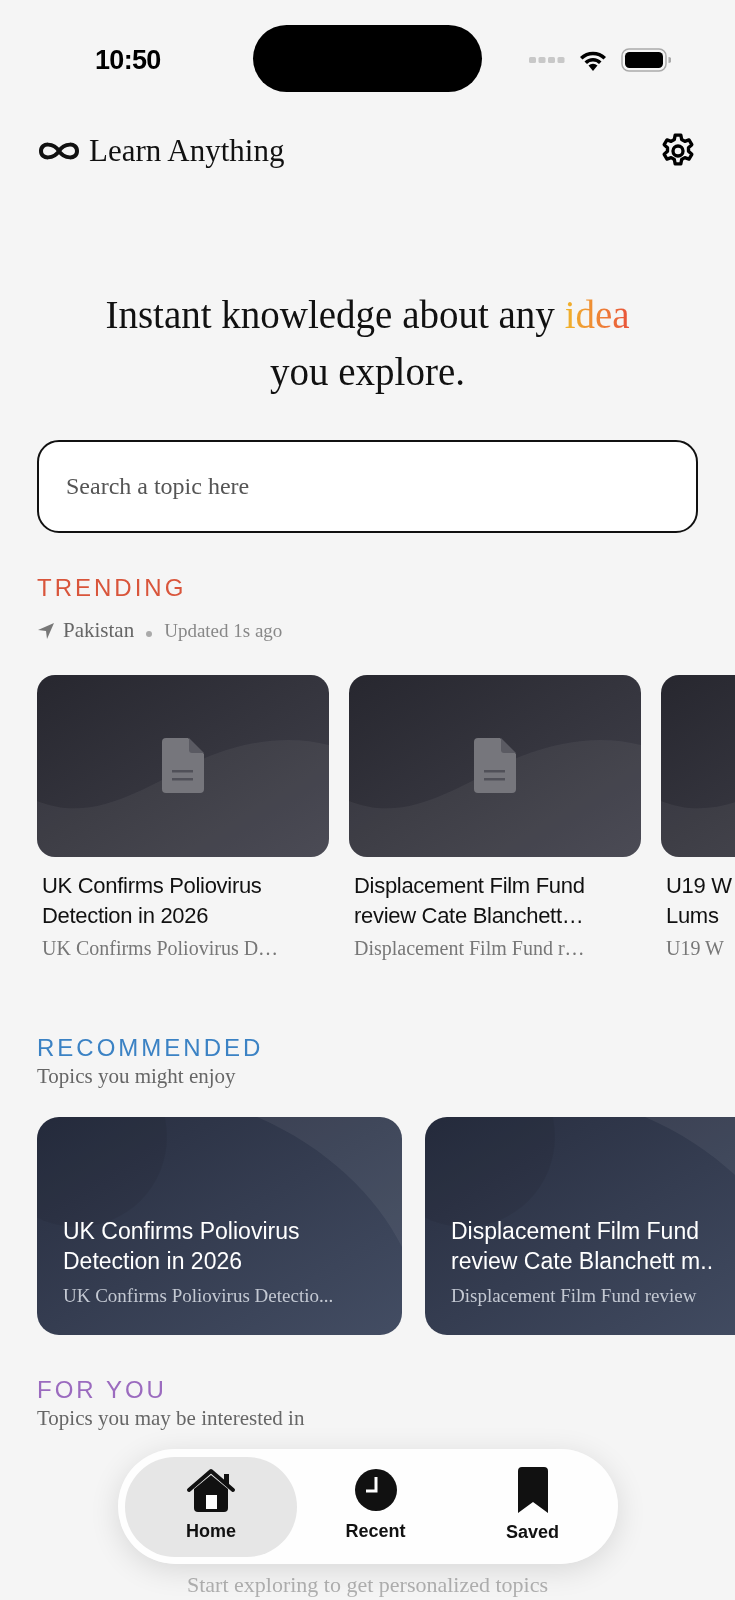 The image size is (735, 1600). What do you see at coordinates (102, 1389) in the screenshot?
I see `section-heading: FOR YOU` at bounding box center [102, 1389].